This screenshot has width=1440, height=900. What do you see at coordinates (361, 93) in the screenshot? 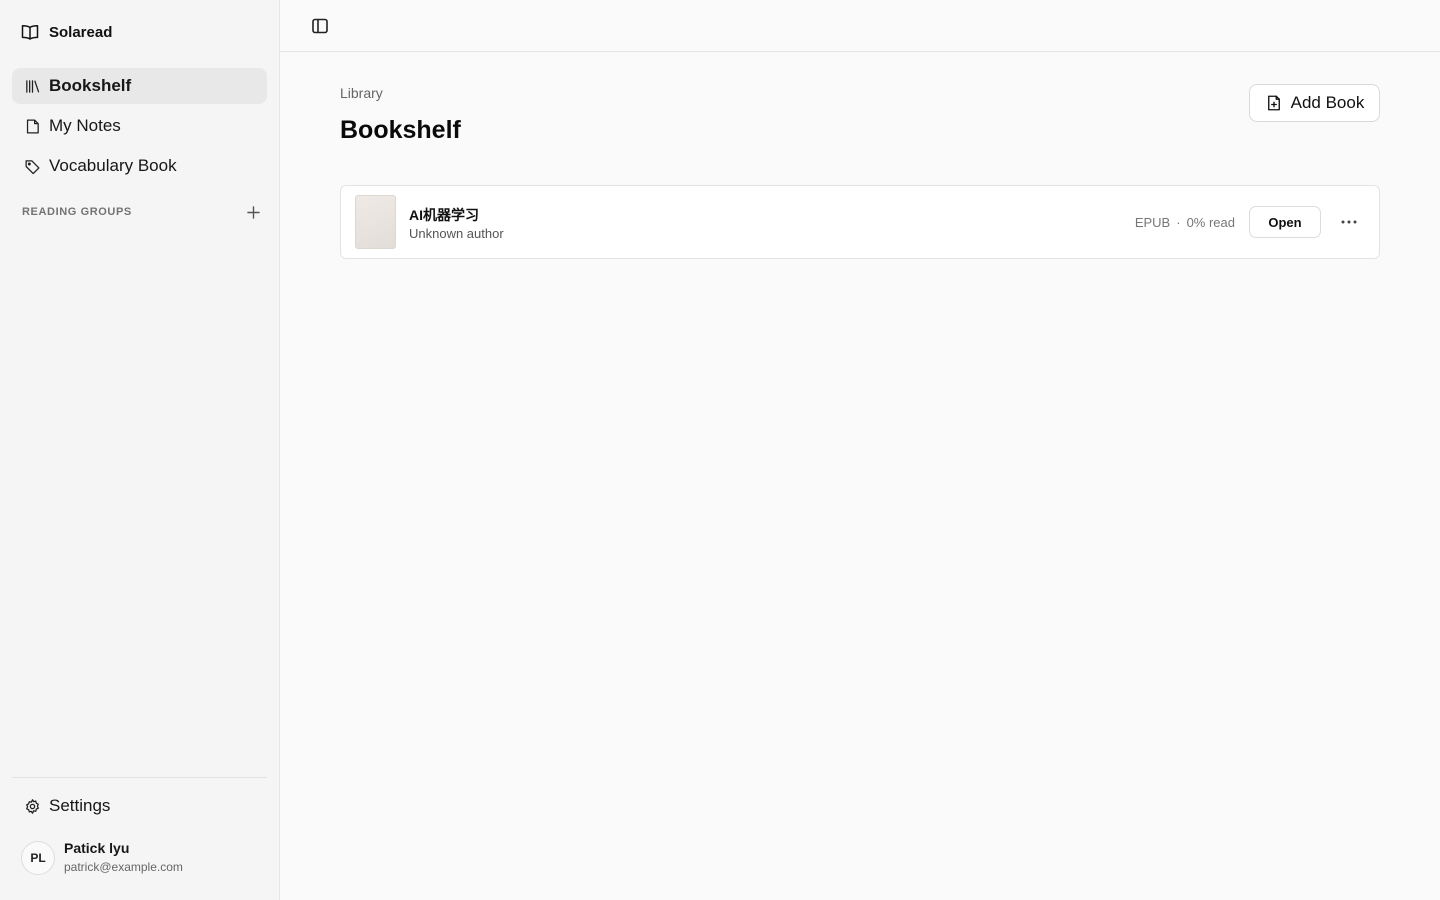
I see `breadcrumb: Library` at bounding box center [361, 93].